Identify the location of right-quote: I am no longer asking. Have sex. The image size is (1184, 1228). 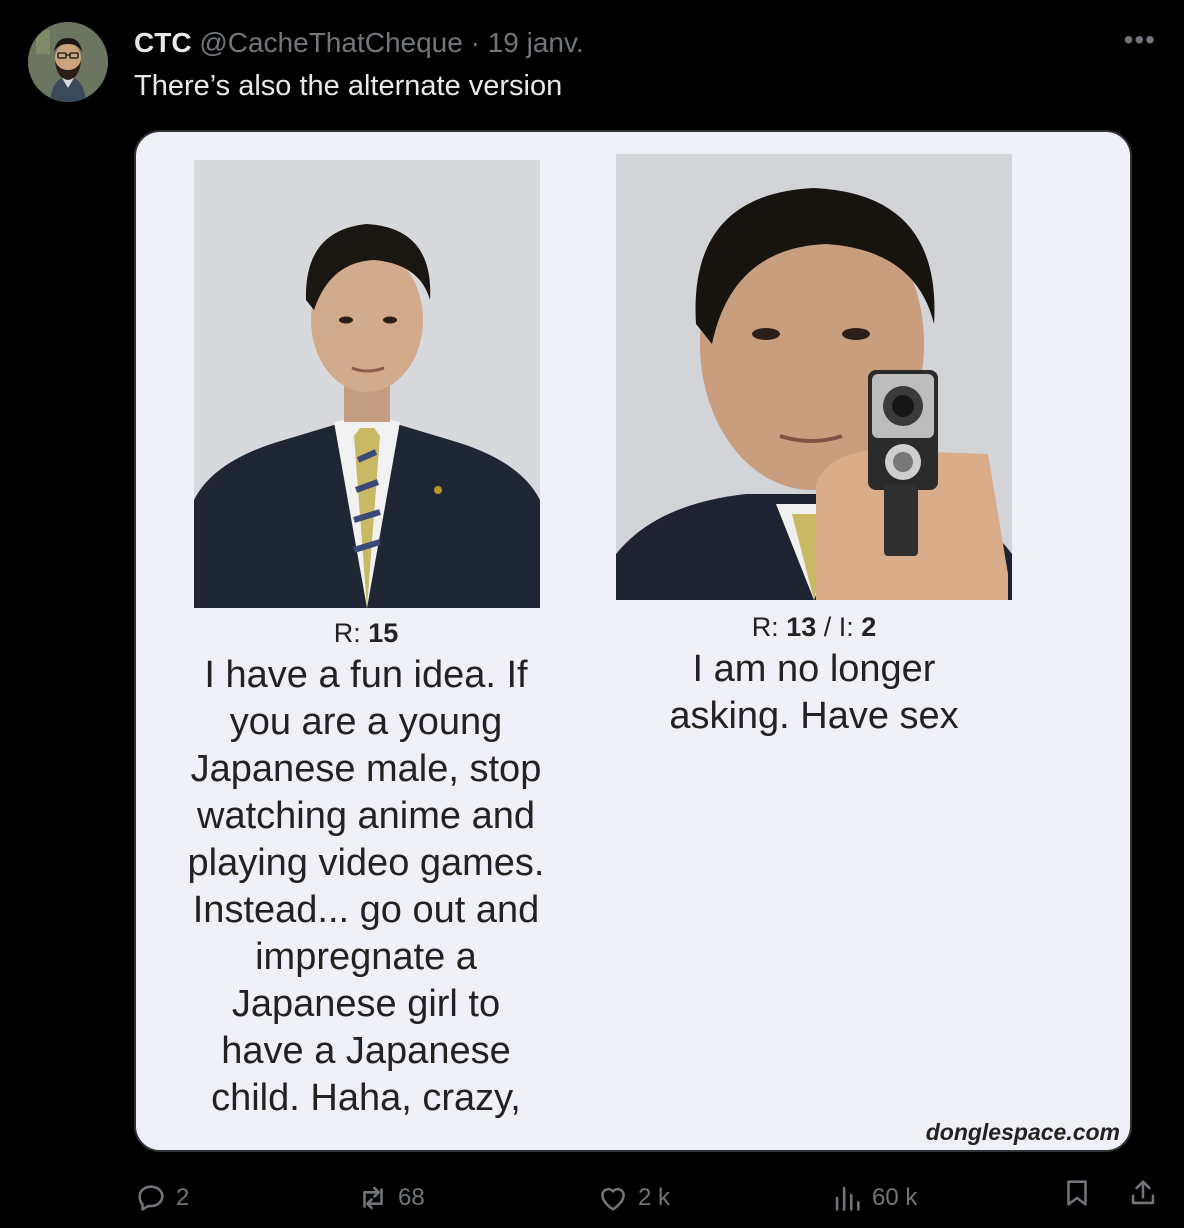
(814, 693).